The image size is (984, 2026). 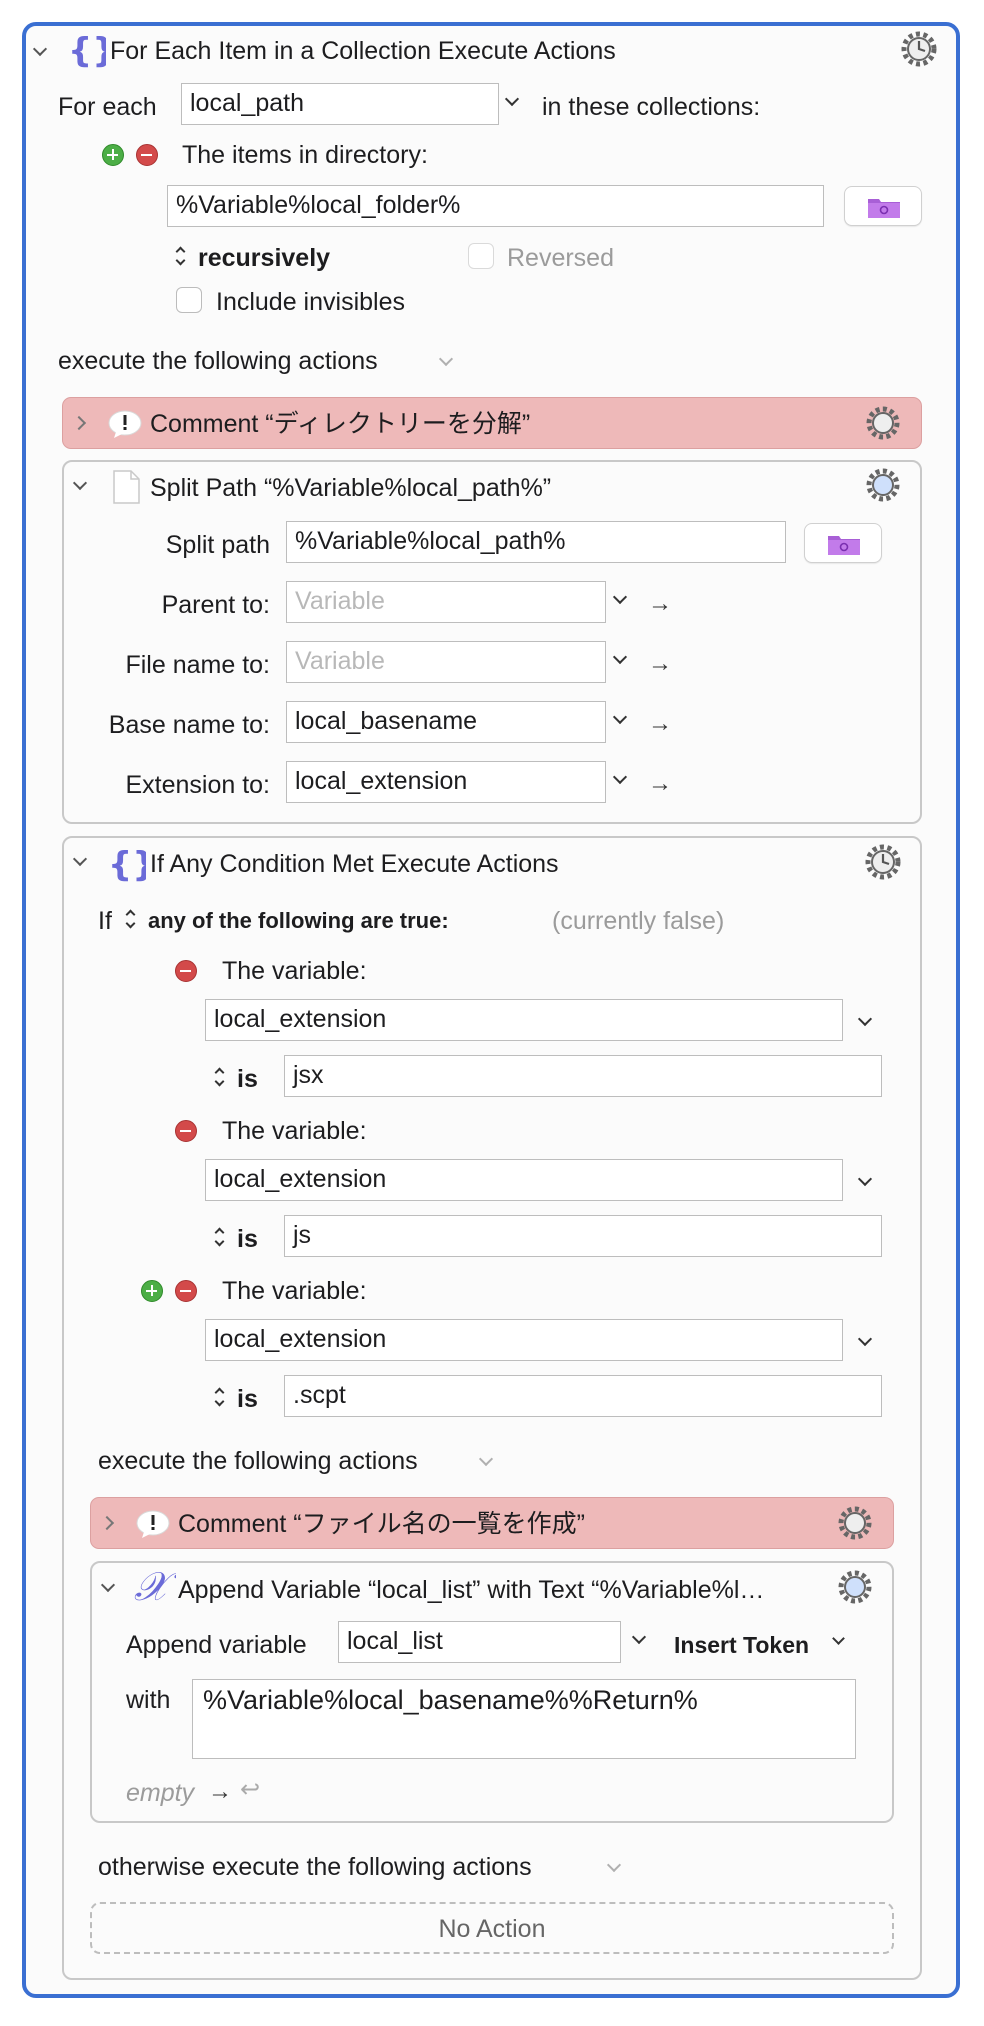 What do you see at coordinates (147, 155) in the screenshot?
I see `remove-collection-icon` at bounding box center [147, 155].